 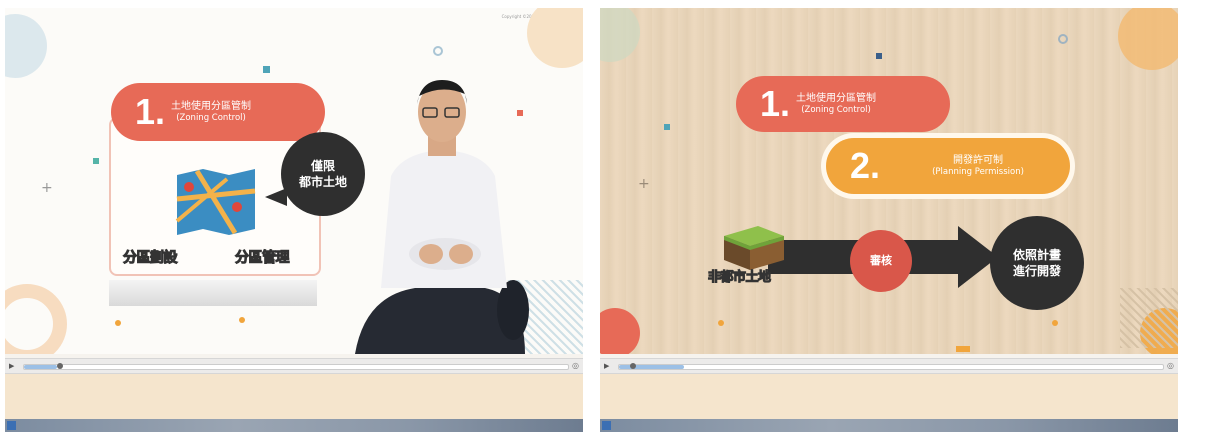 What do you see at coordinates (740, 278) in the screenshot?
I see `non-urban-land-label: 非都市土地` at bounding box center [740, 278].